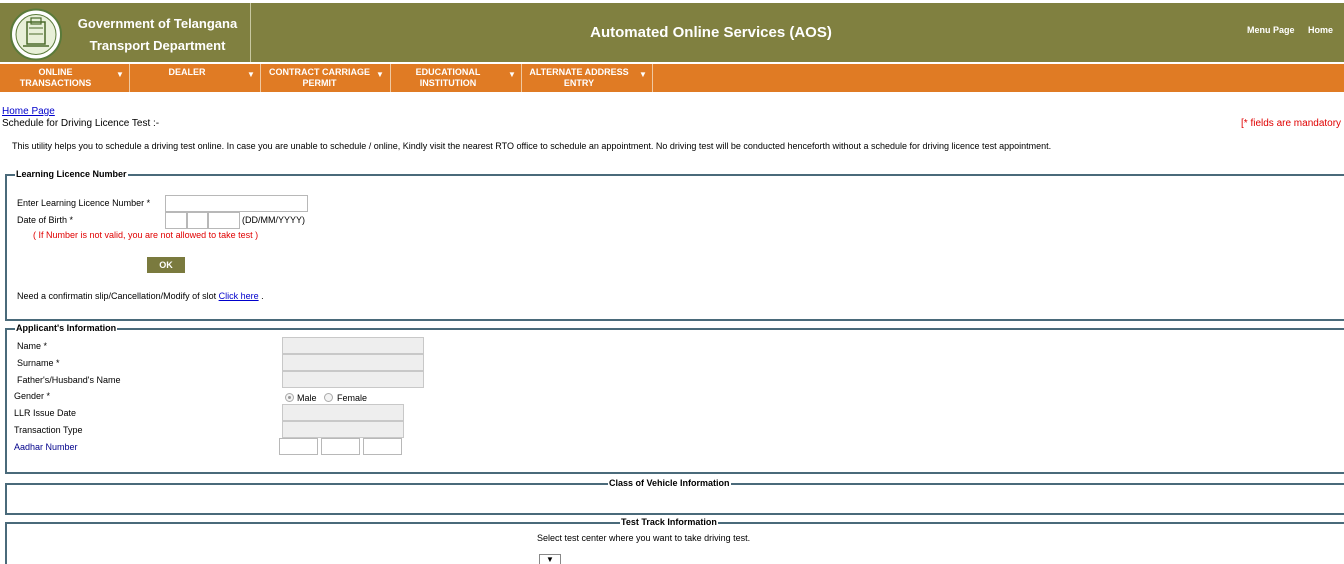 This screenshot has width=1344, height=564. What do you see at coordinates (261, 296) in the screenshot?
I see `slip-end: .` at bounding box center [261, 296].